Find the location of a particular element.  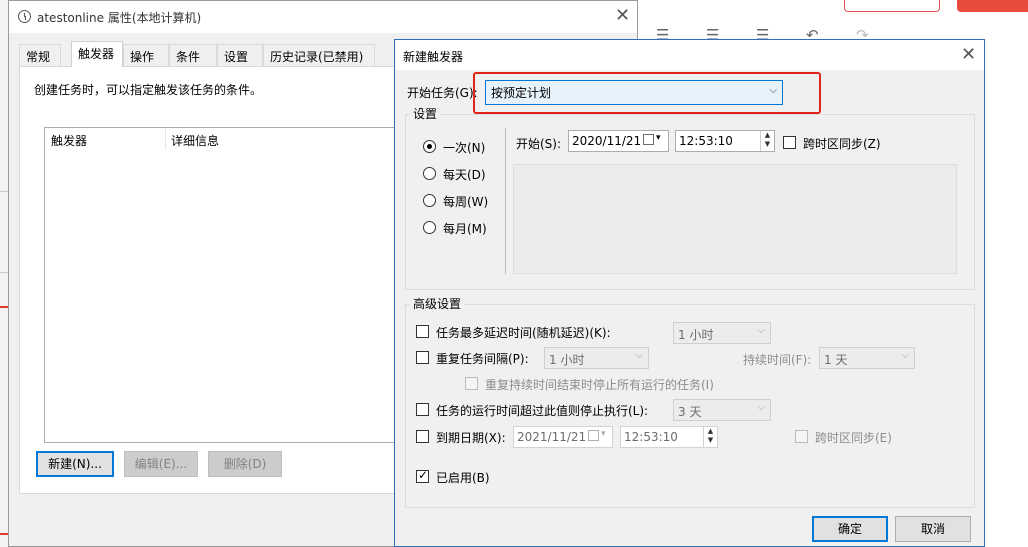

expire-time-picker: 12:53:10 ▲ ▼ is located at coordinates (669, 437).